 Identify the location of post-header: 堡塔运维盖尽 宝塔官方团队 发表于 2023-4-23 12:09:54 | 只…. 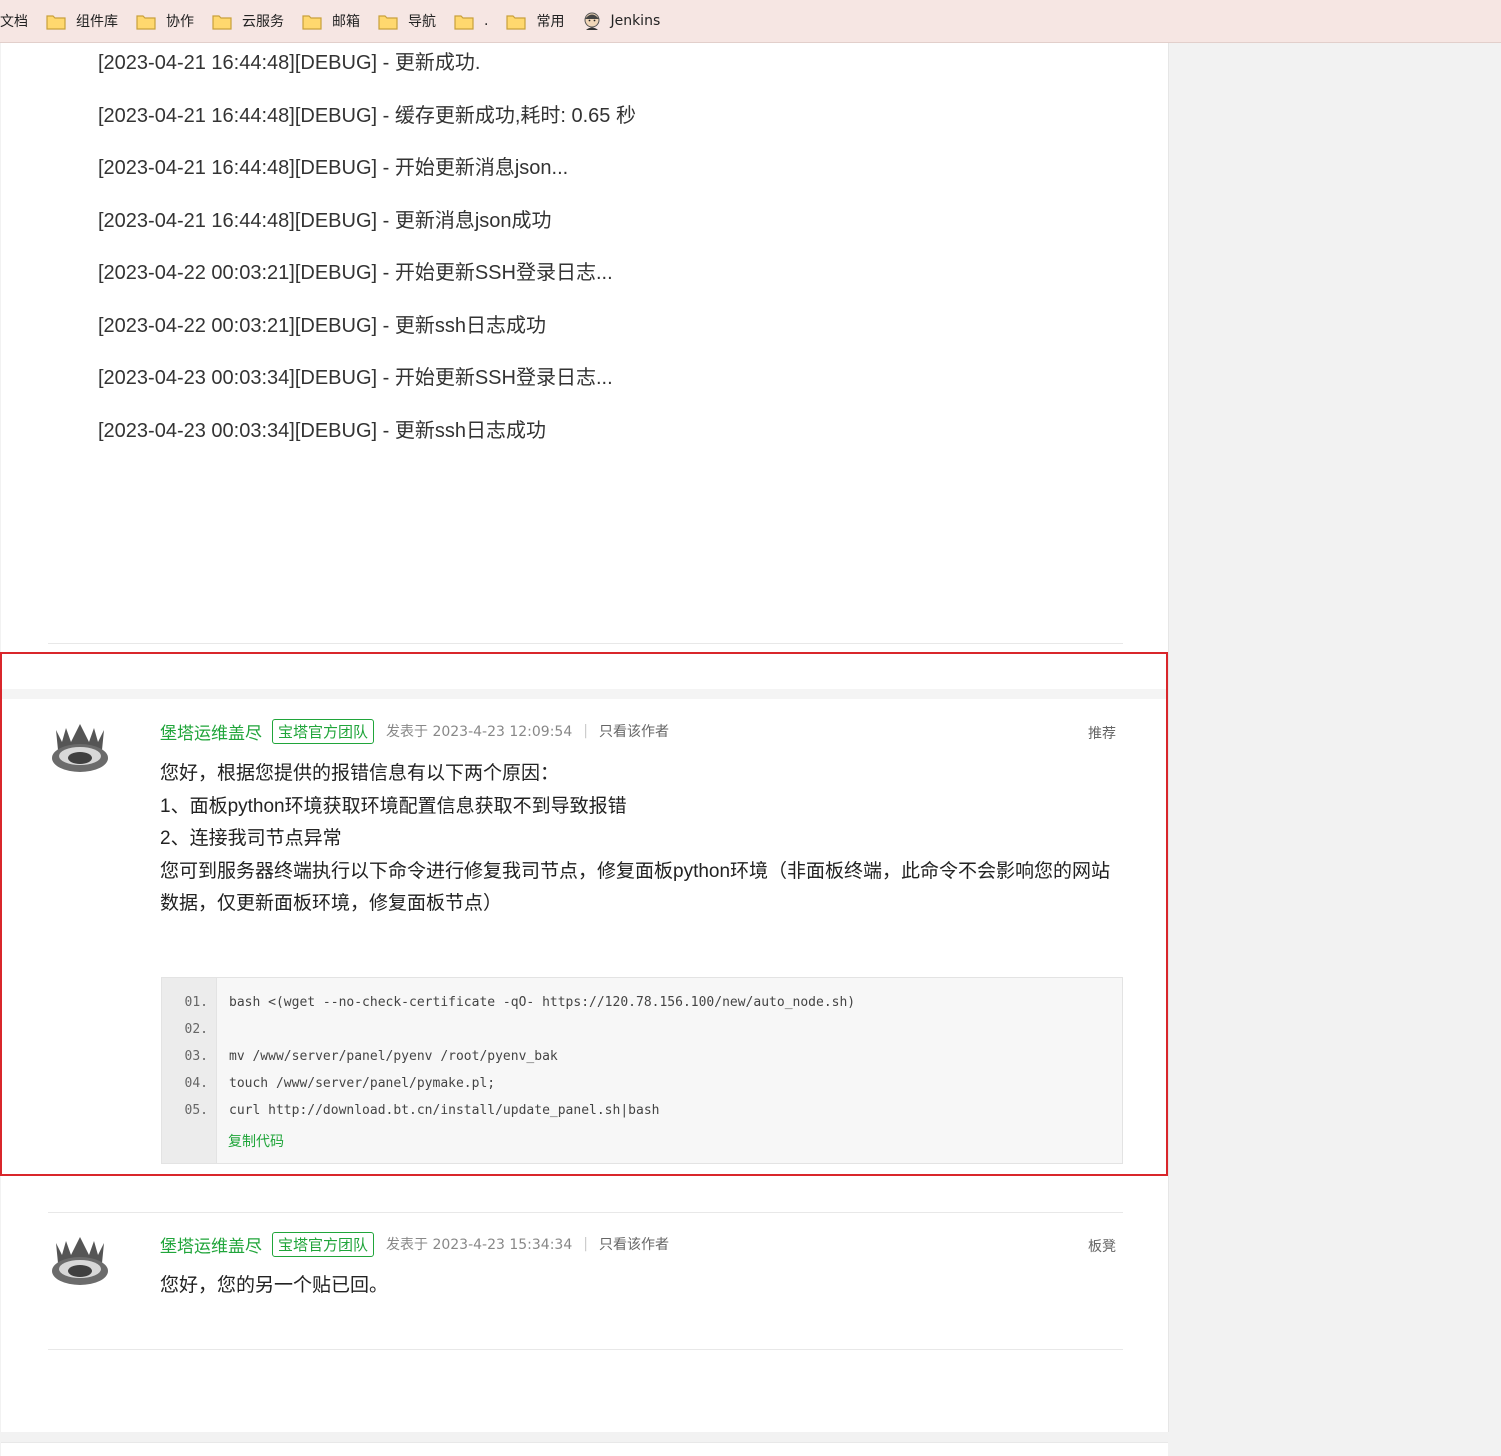
(414, 731).